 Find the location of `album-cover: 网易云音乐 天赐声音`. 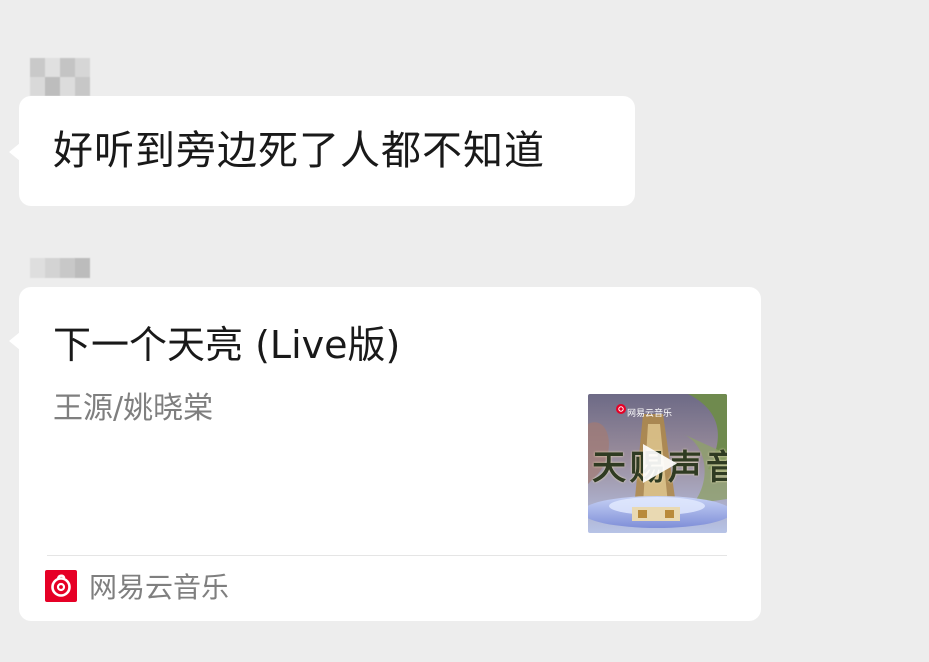

album-cover: 网易云音乐 天赐声音 is located at coordinates (657, 463).